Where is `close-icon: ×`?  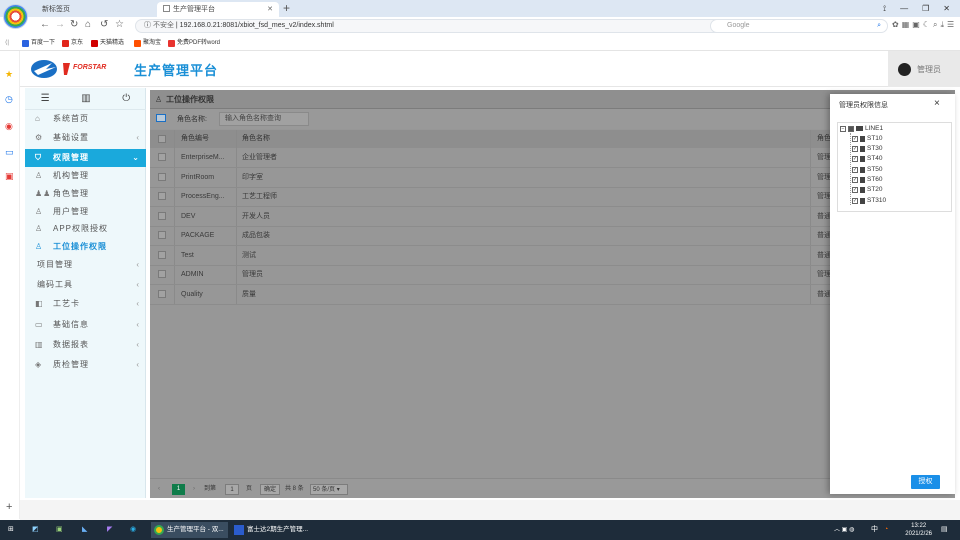
close-icon: × is located at coordinates (937, 103).